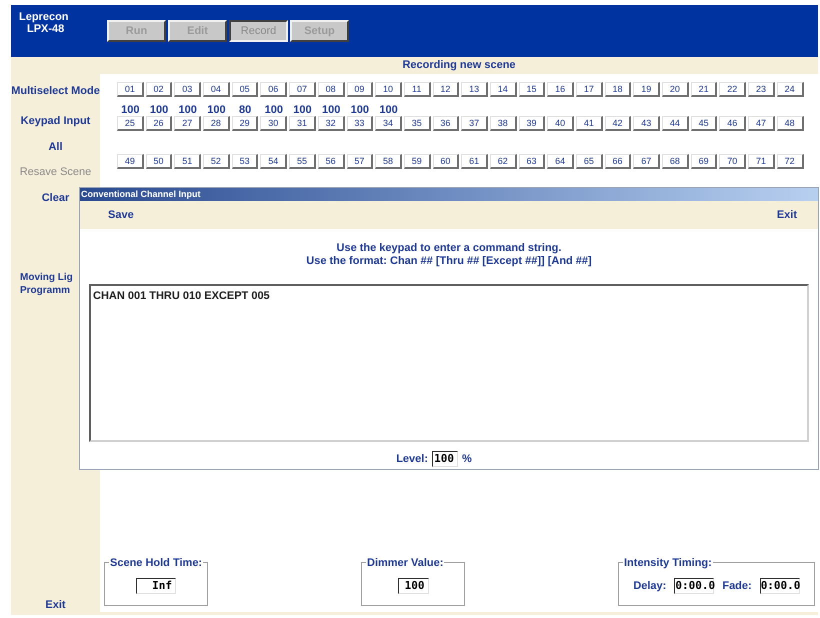 This screenshot has height=618, width=820. Describe the element at coordinates (55, 91) in the screenshot. I see `sidebar-item: Multiselect Mode` at that location.